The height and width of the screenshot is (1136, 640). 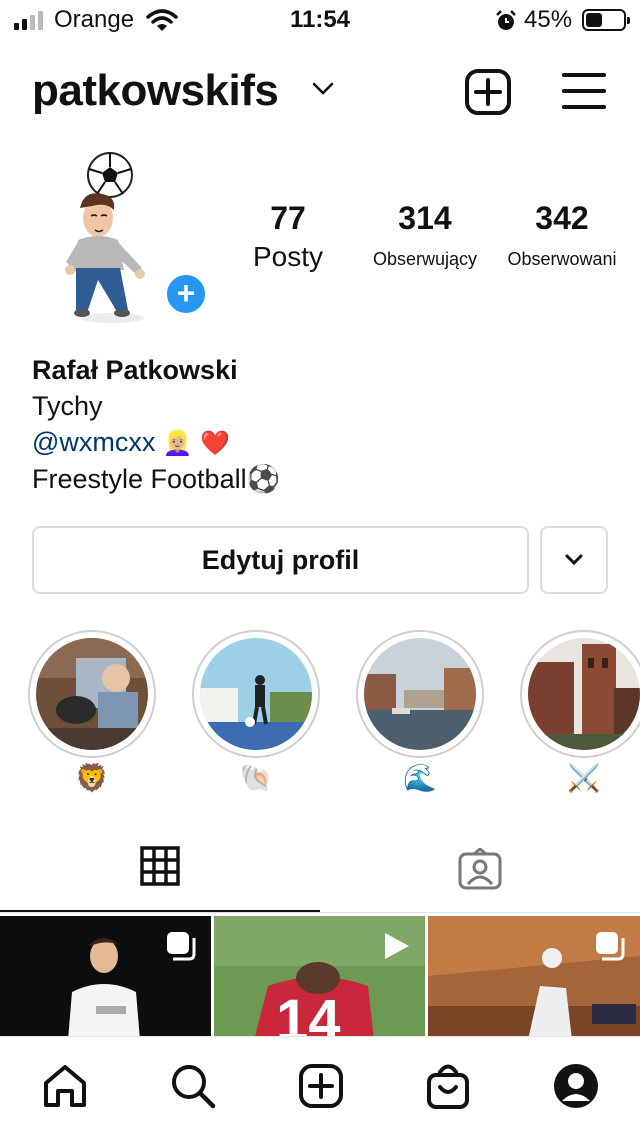 I want to click on video-icon, so click(x=397, y=946).